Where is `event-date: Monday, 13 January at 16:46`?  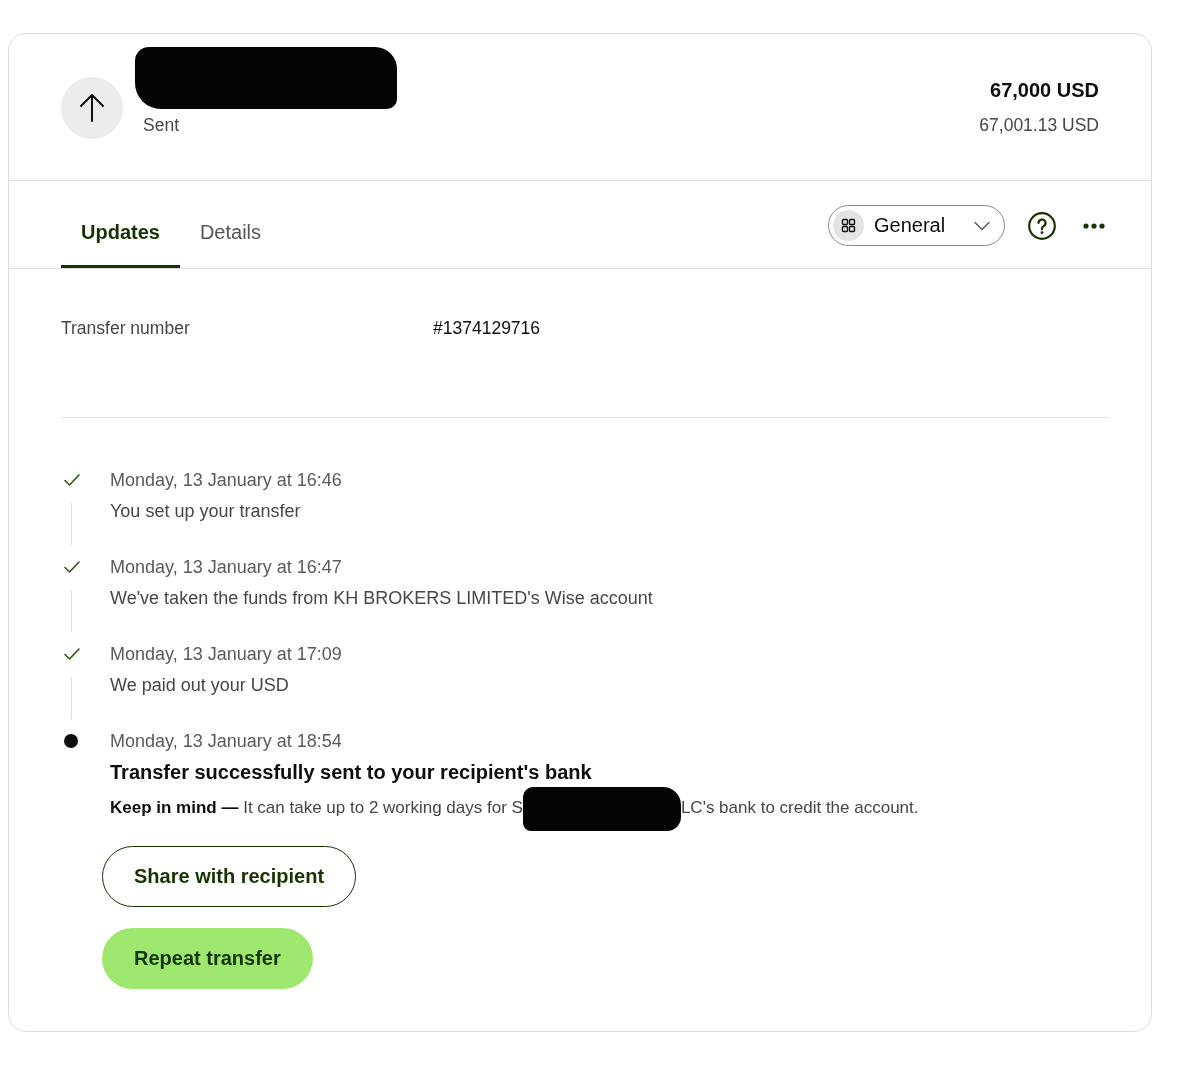 event-date: Monday, 13 January at 16:46 is located at coordinates (226, 480).